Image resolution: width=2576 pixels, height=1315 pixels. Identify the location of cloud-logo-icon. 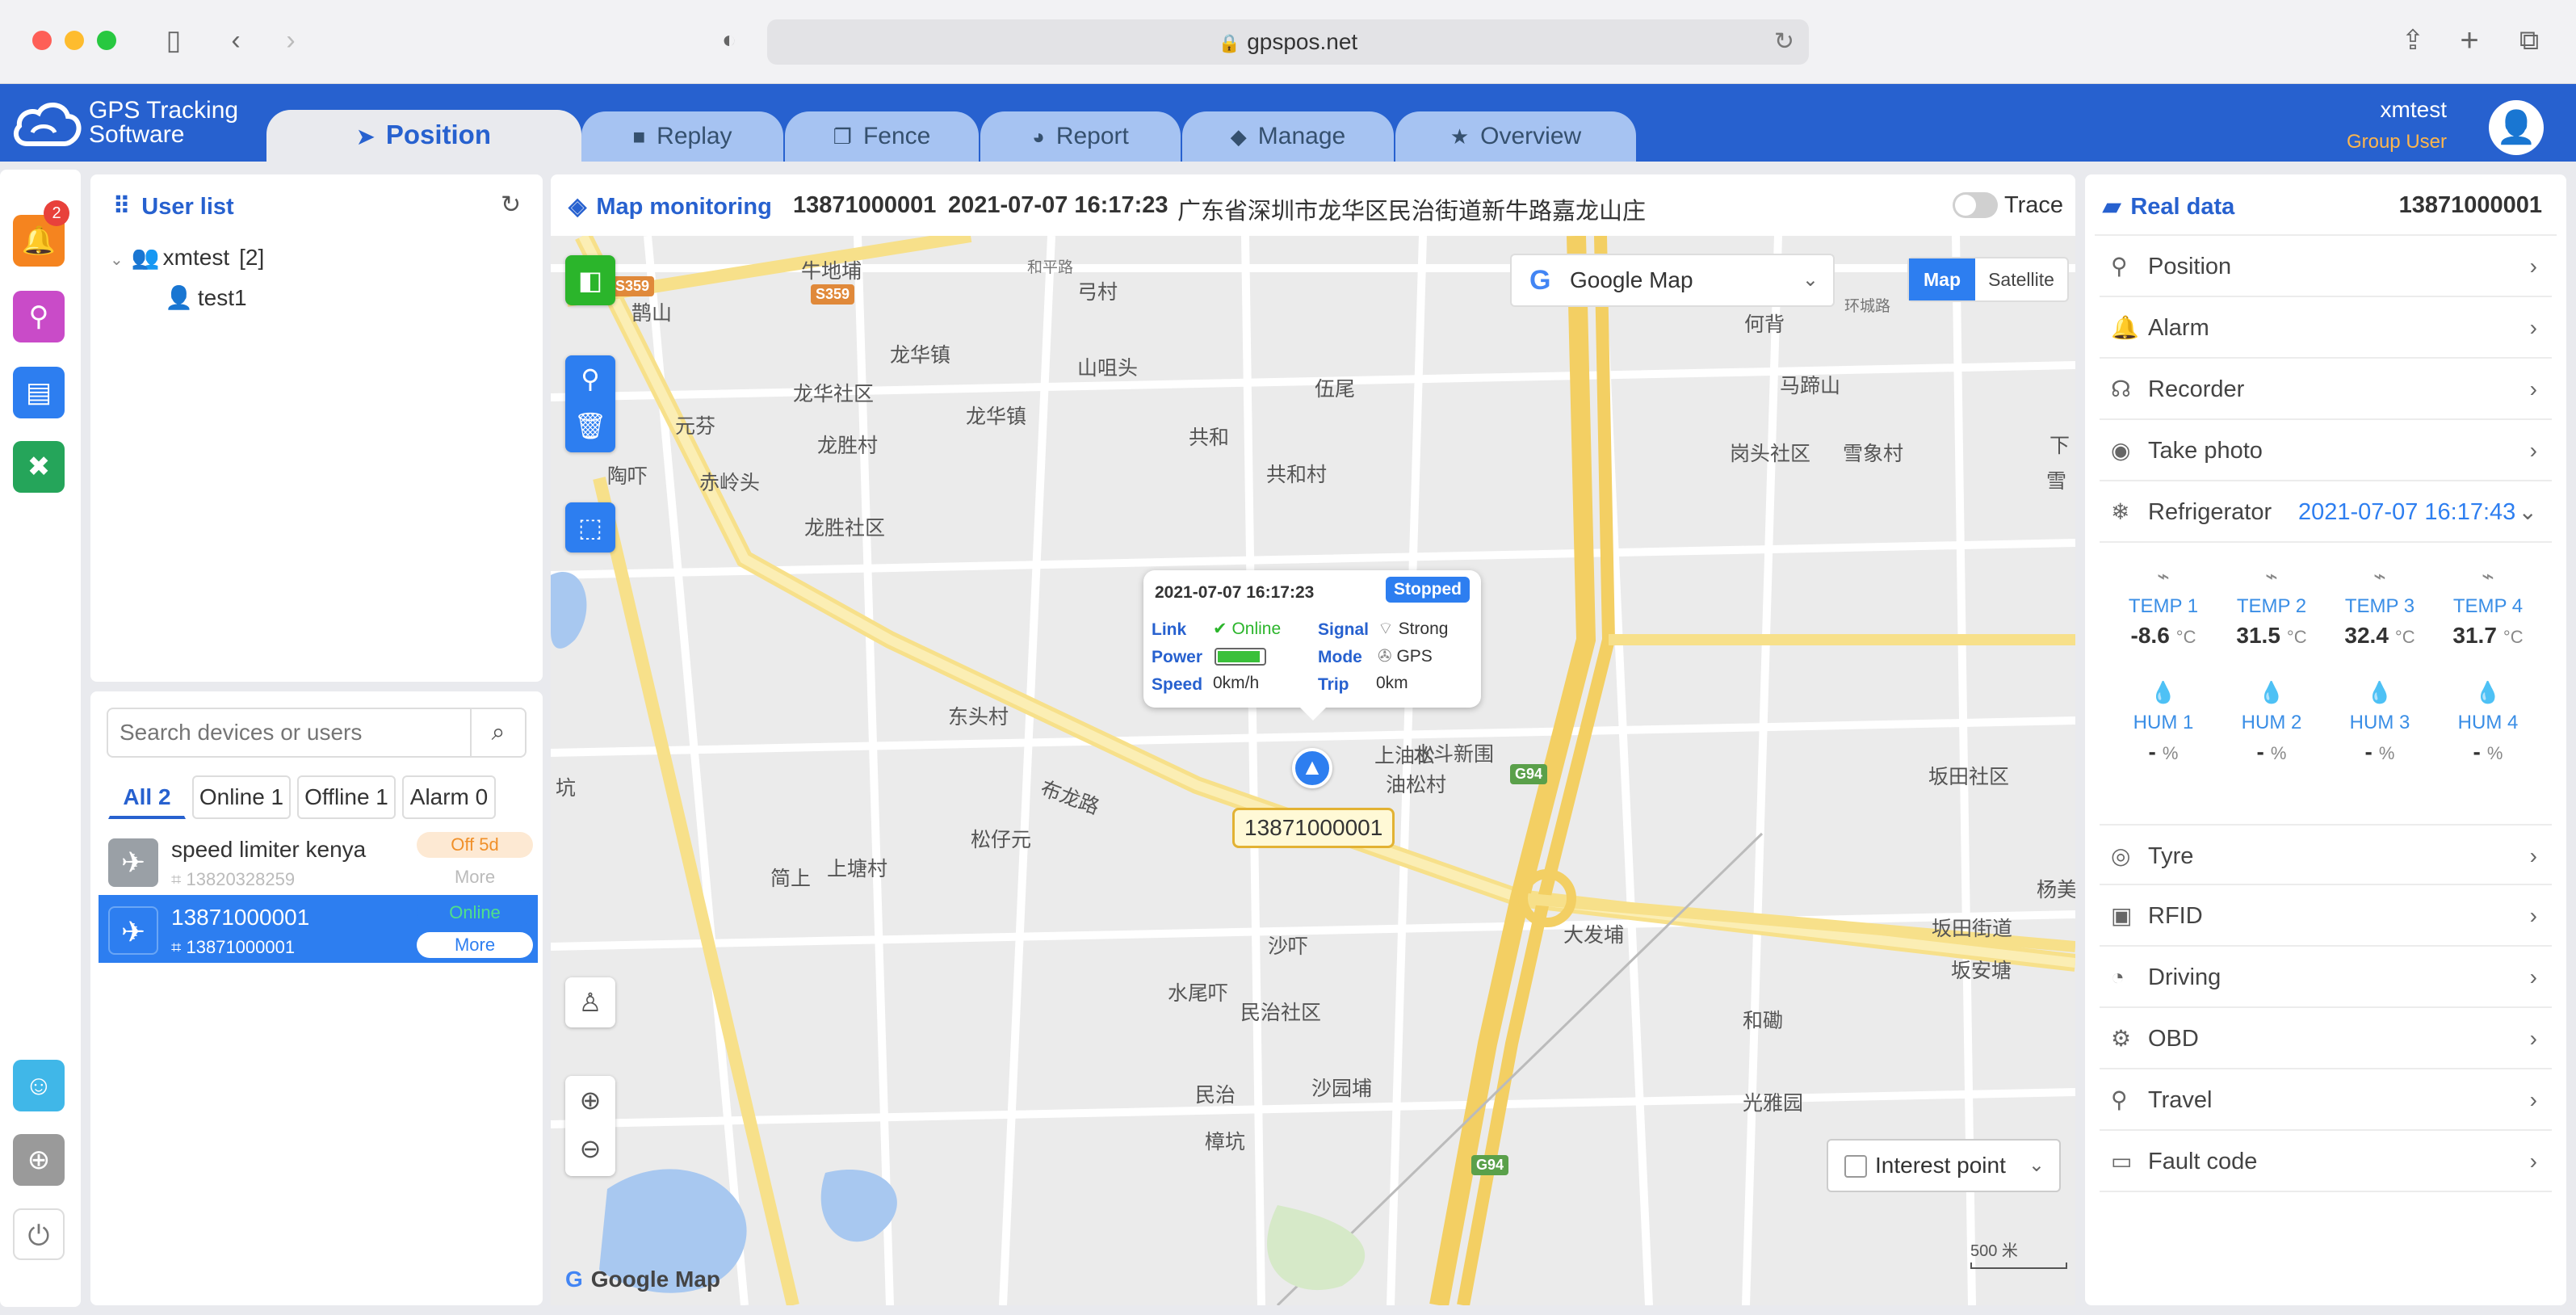
(47, 124).